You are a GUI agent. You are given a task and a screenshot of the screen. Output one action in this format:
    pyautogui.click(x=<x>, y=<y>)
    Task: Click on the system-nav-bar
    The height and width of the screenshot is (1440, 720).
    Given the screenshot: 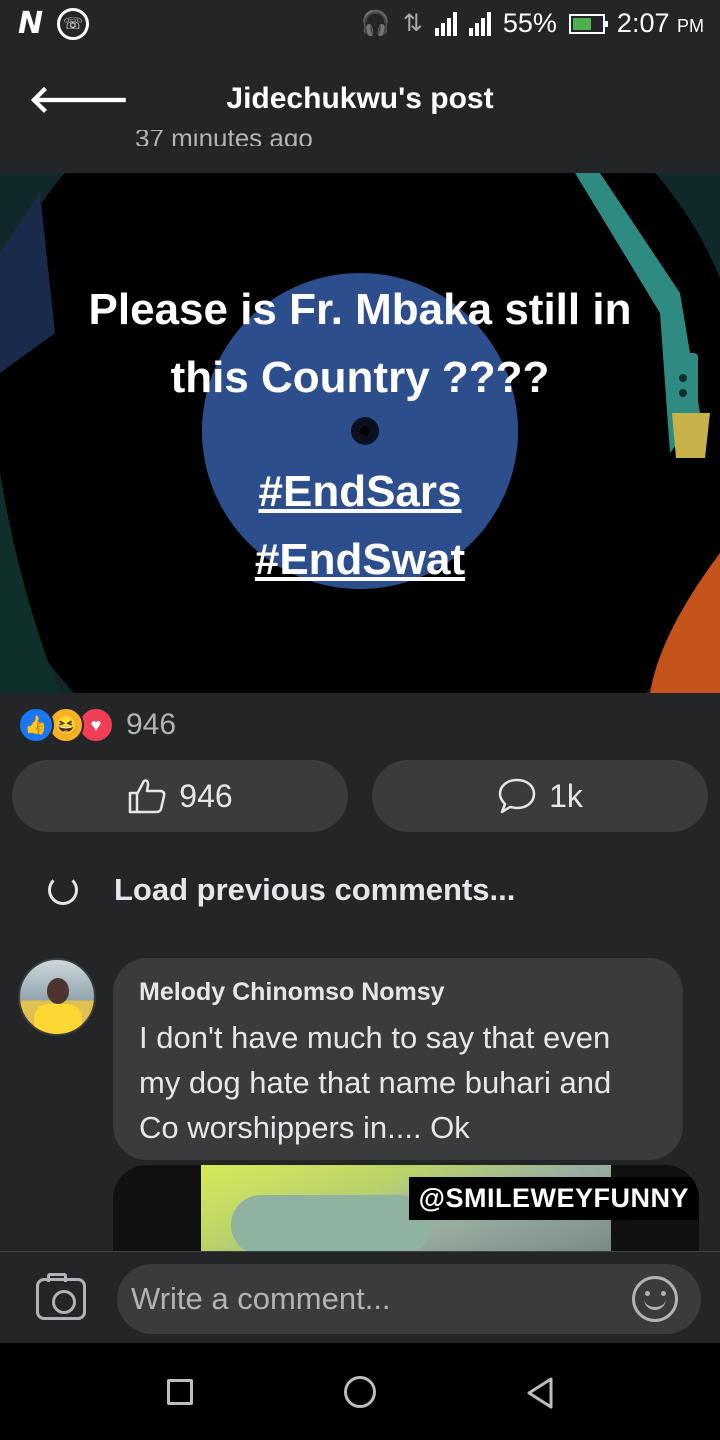 What is the action you would take?
    pyautogui.click(x=360, y=1391)
    